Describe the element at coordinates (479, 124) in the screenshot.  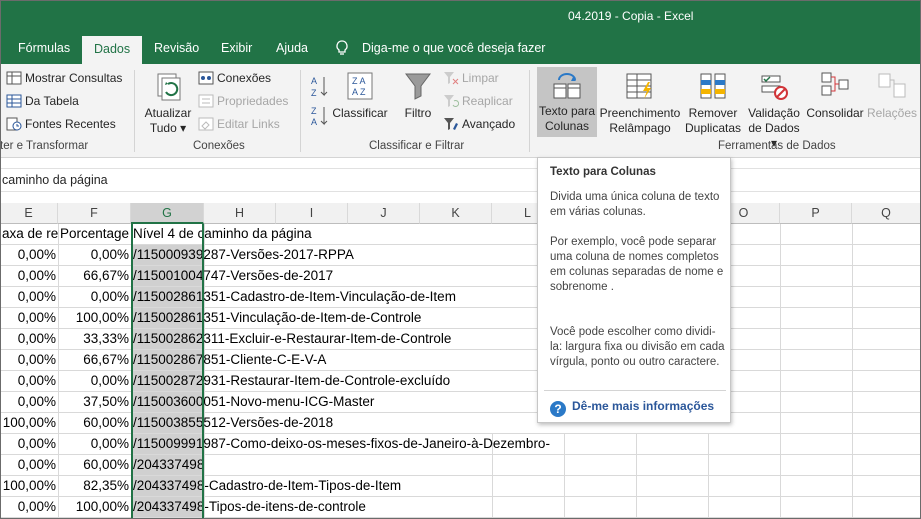
I see `avancado-button: Avançado` at that location.